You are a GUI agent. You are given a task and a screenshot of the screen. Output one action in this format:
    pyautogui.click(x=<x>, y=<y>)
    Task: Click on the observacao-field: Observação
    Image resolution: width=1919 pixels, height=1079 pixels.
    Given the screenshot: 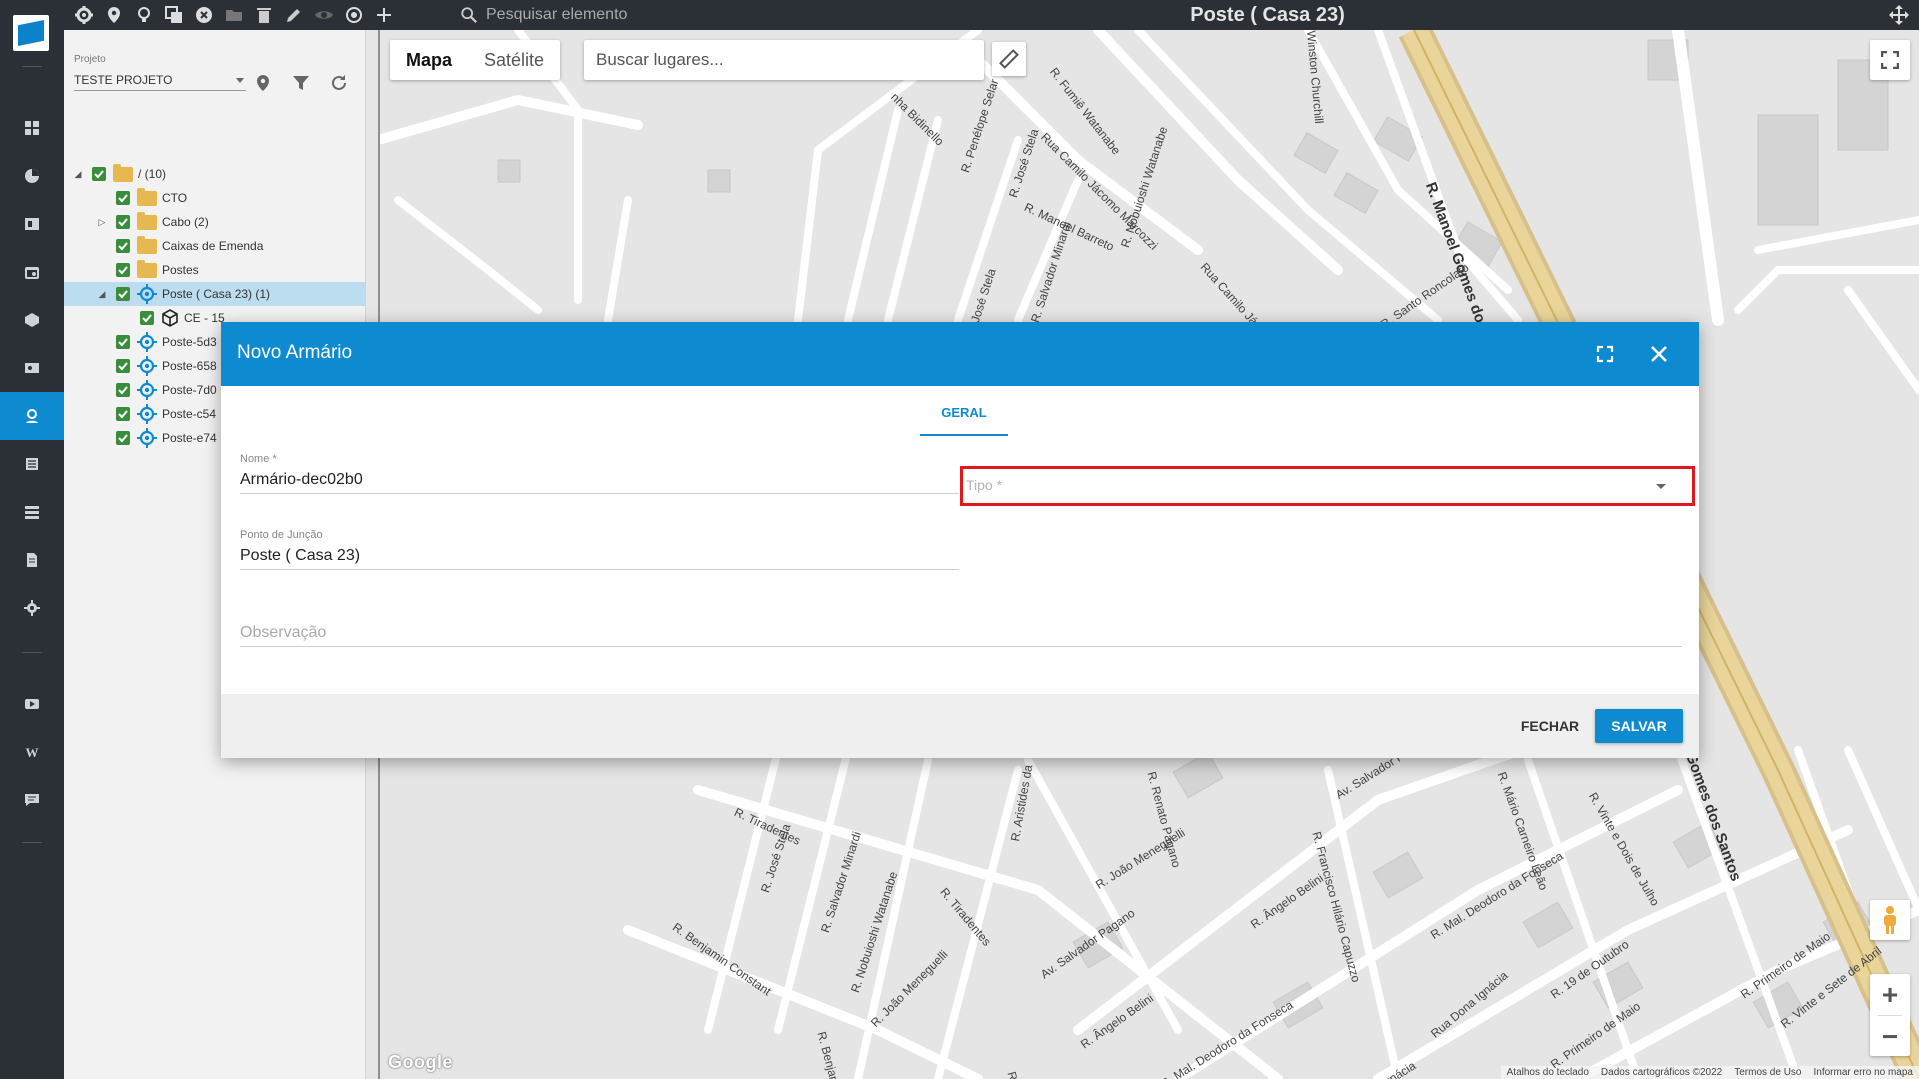 What is the action you would take?
    pyautogui.click(x=961, y=633)
    